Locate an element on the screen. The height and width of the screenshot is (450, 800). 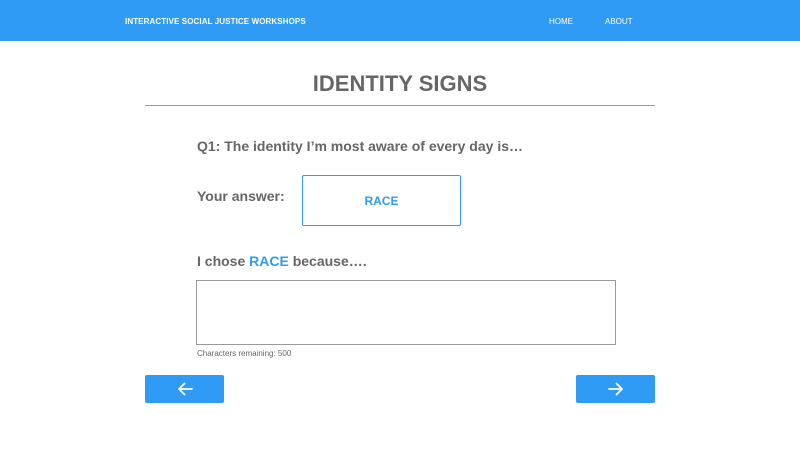
answer-box: RACE is located at coordinates (381, 200).